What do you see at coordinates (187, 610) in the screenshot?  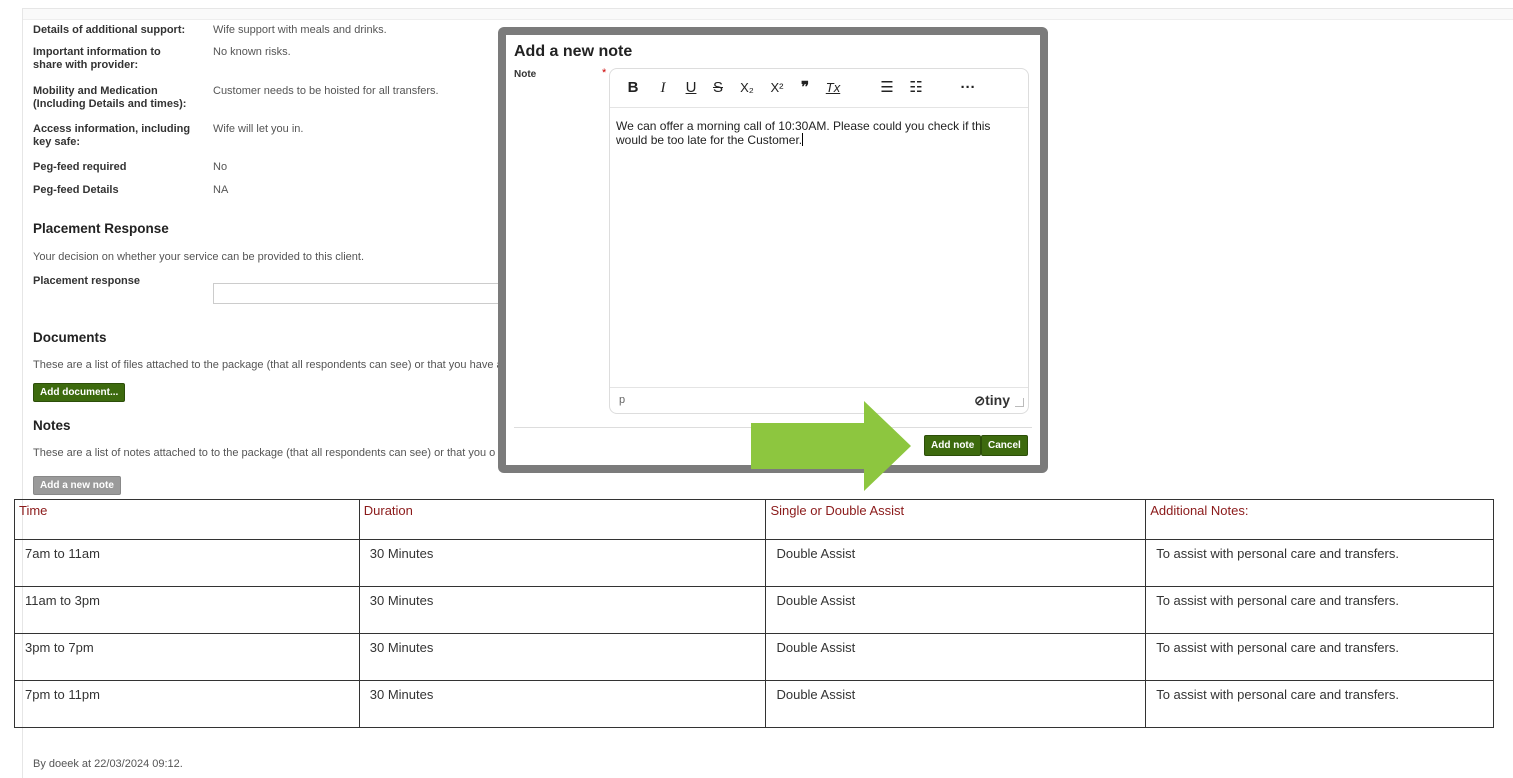 I see `table-cell-time: 11am to 3pm` at bounding box center [187, 610].